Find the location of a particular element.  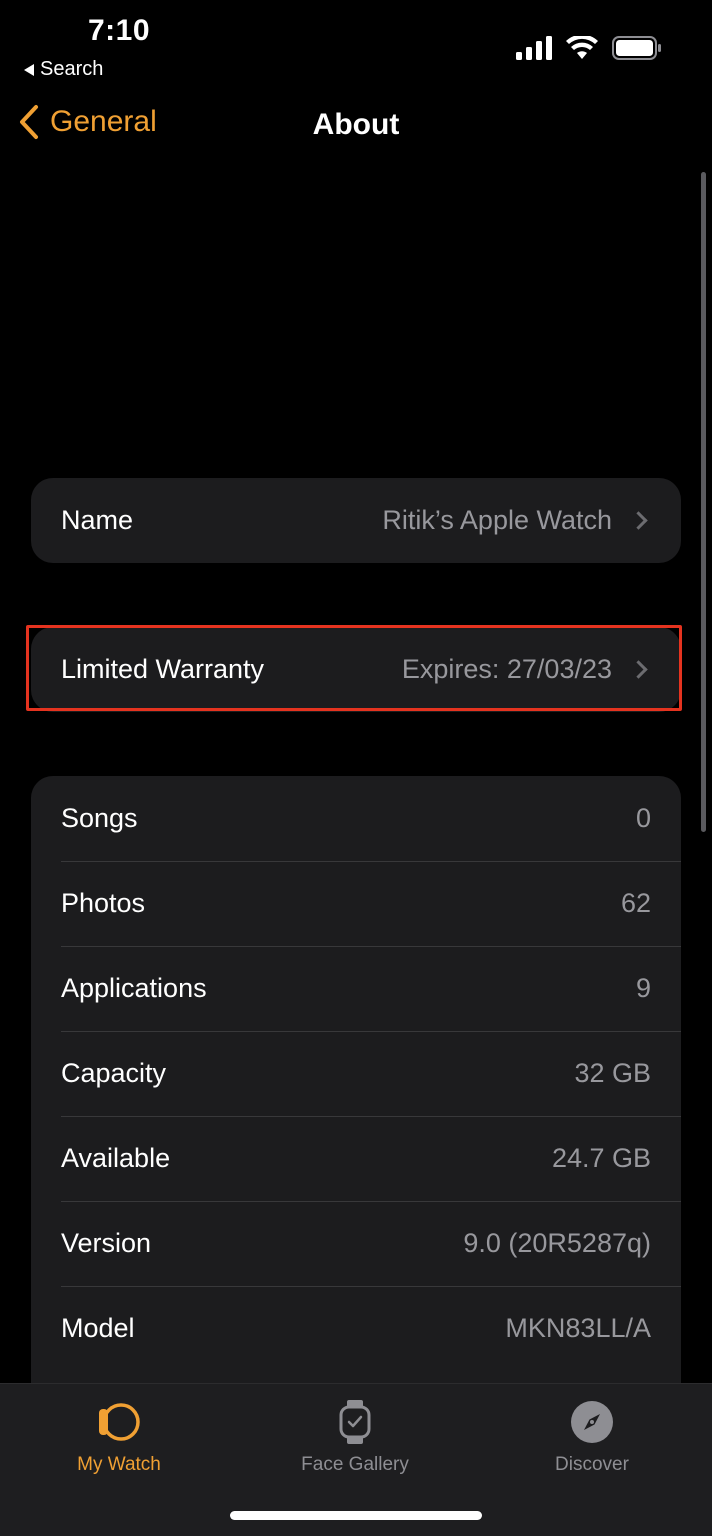

scroll-indicator is located at coordinates (703, 502).